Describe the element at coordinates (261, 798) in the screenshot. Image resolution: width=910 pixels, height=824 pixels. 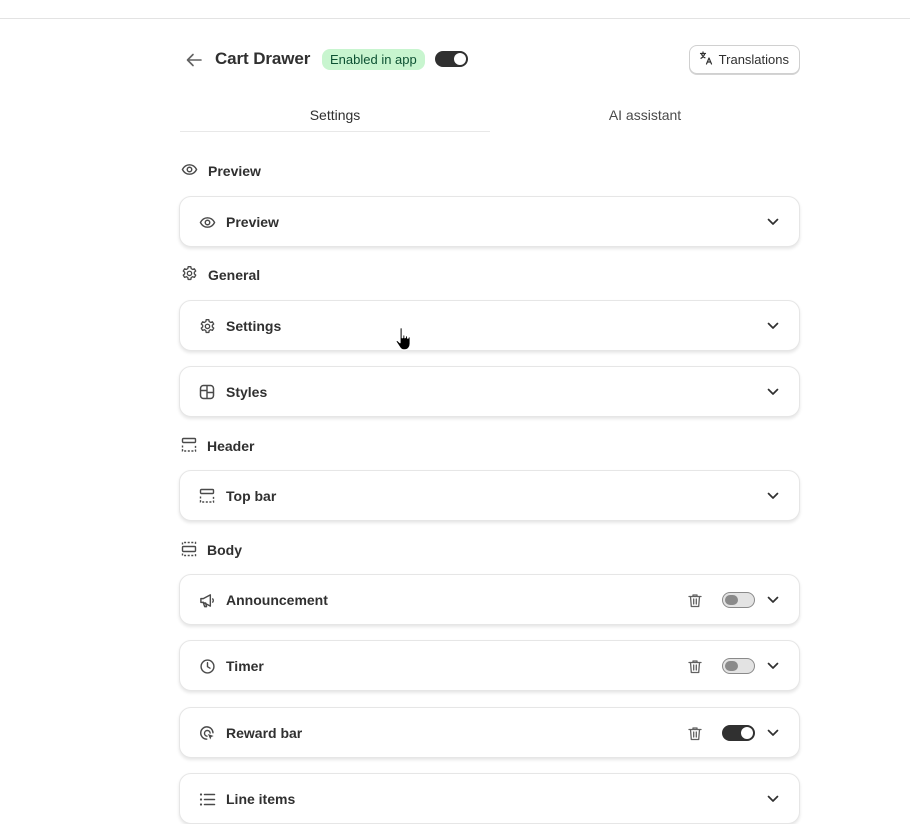
I see `card-label: Line items` at that location.